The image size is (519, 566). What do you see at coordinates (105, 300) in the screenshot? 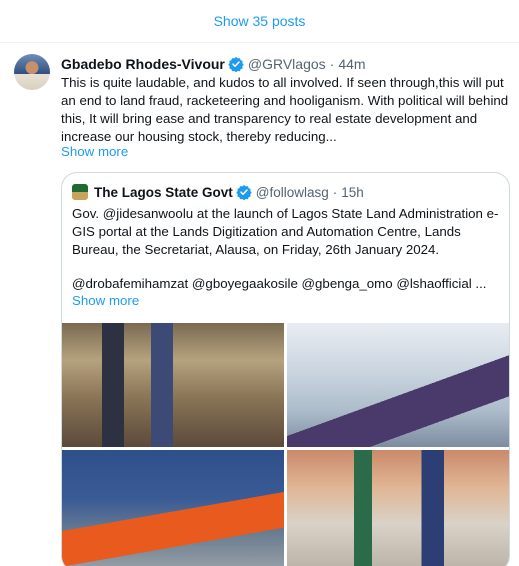
I see `quoted-show-more-link: Show more` at bounding box center [105, 300].